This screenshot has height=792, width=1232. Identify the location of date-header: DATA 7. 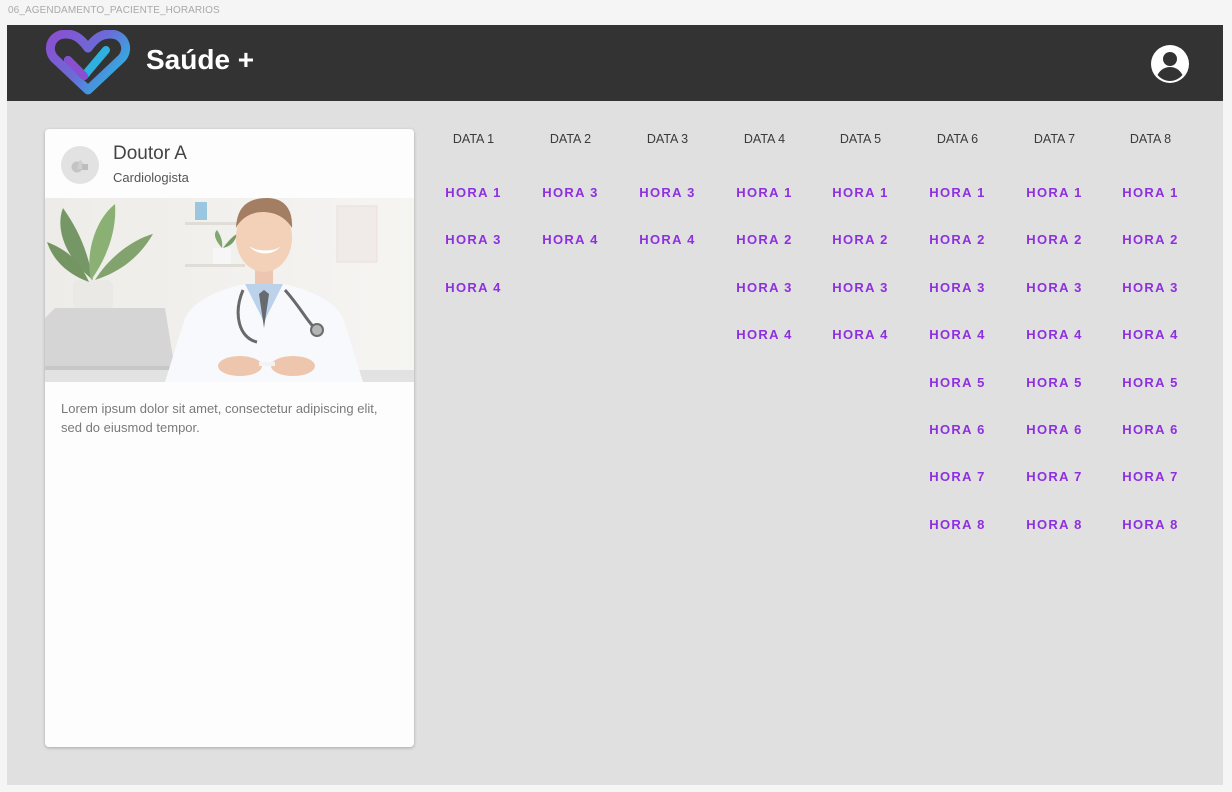
(1054, 139).